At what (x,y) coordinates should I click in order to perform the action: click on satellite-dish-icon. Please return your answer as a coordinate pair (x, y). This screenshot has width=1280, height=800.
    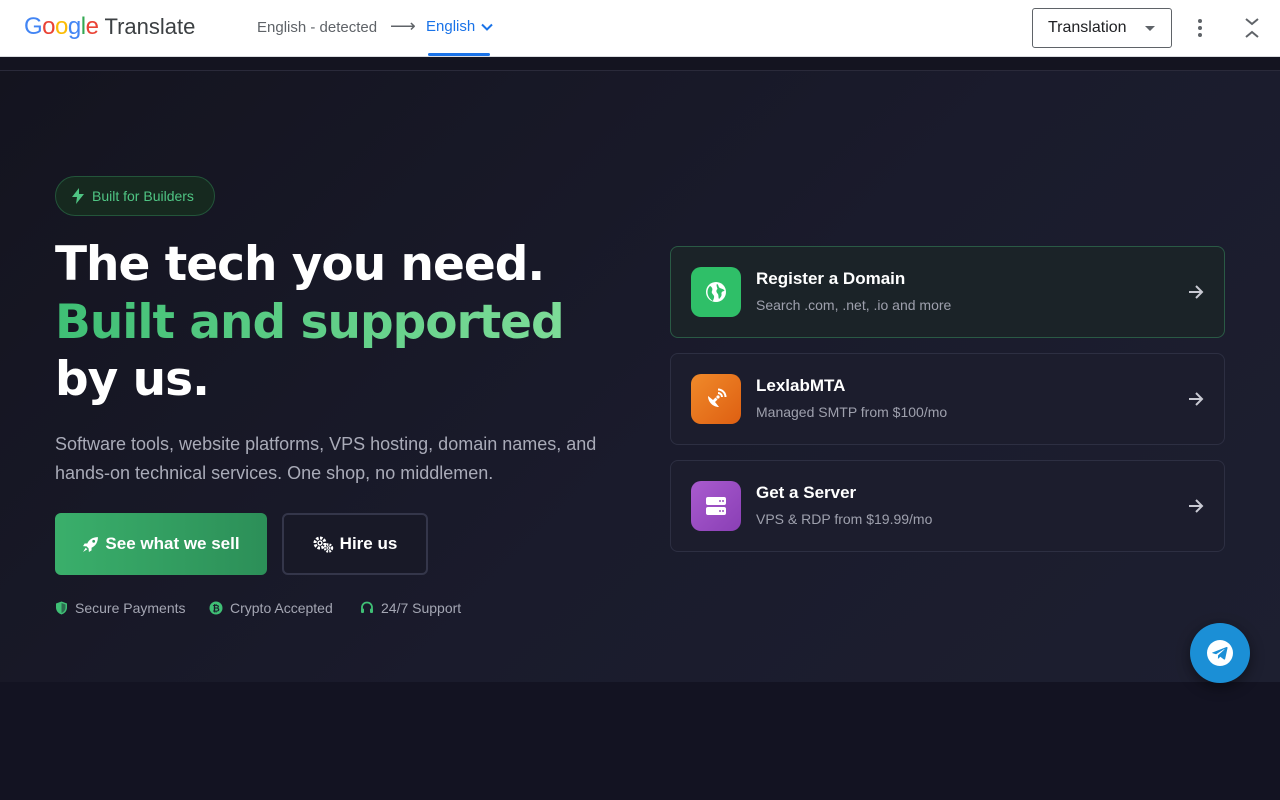
    Looking at the image, I should click on (716, 399).